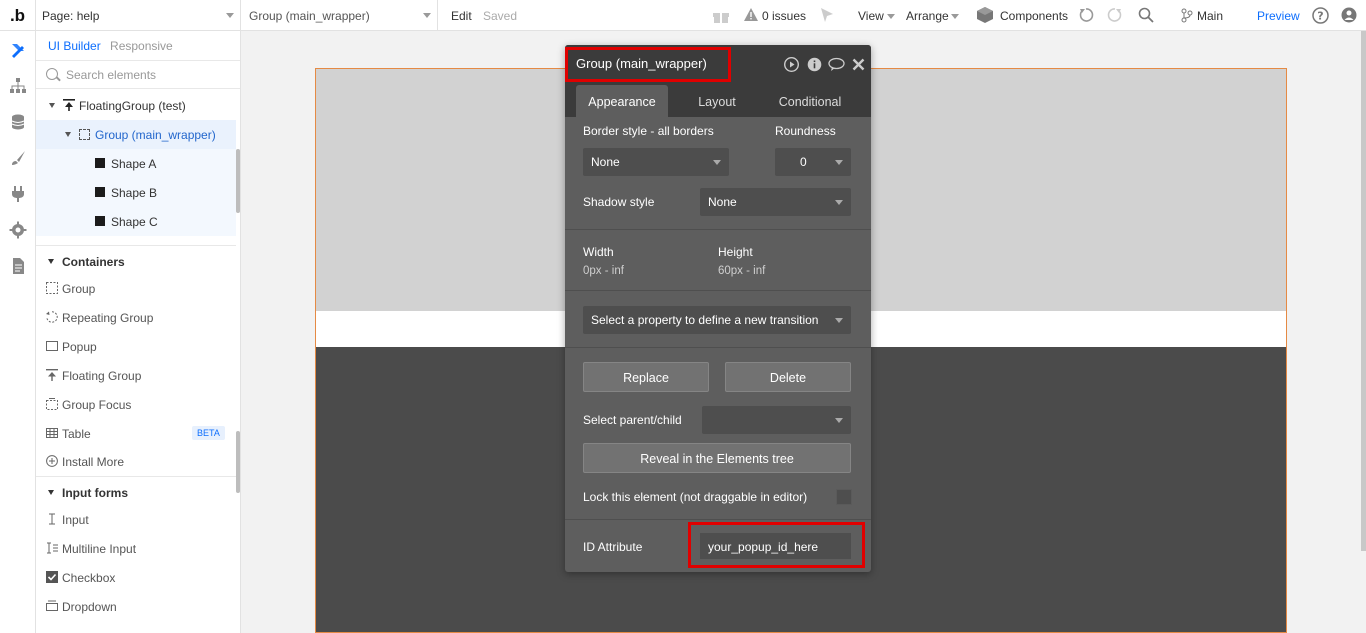 This screenshot has width=1366, height=633. I want to click on shadow-style-label: Shadow style, so click(619, 202).